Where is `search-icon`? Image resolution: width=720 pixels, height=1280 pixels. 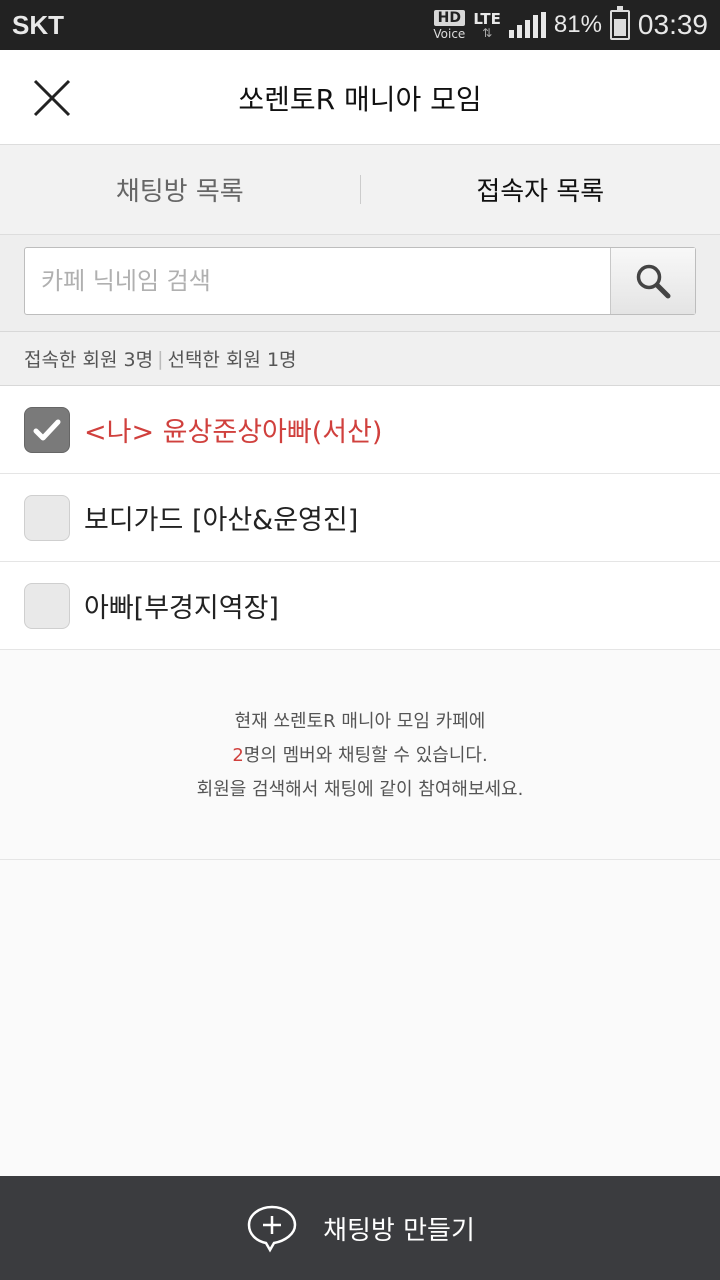 search-icon is located at coordinates (653, 281).